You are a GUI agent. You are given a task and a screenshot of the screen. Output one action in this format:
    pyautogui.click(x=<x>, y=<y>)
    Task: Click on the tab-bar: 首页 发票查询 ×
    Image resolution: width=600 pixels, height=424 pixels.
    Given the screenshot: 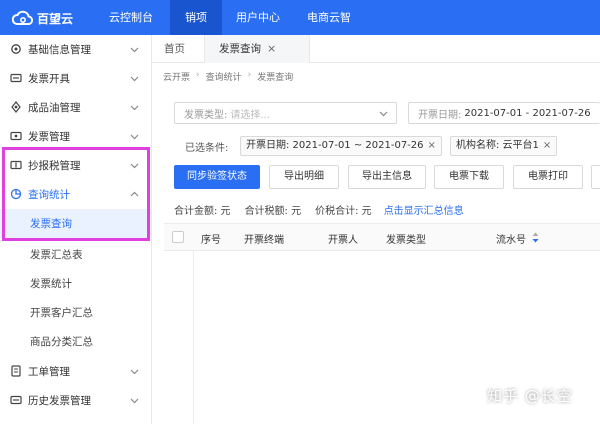 What is the action you would take?
    pyautogui.click(x=376, y=49)
    